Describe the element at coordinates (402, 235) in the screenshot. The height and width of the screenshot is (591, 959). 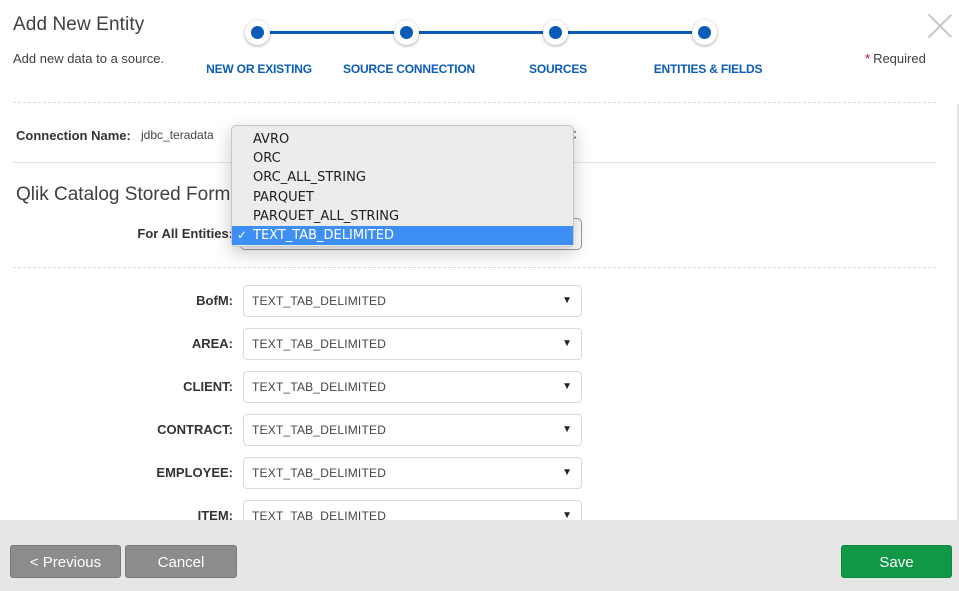
I see `dropdown-option-text-tab-delimited: ✓ TEXT_TAB_DELIMITED` at that location.